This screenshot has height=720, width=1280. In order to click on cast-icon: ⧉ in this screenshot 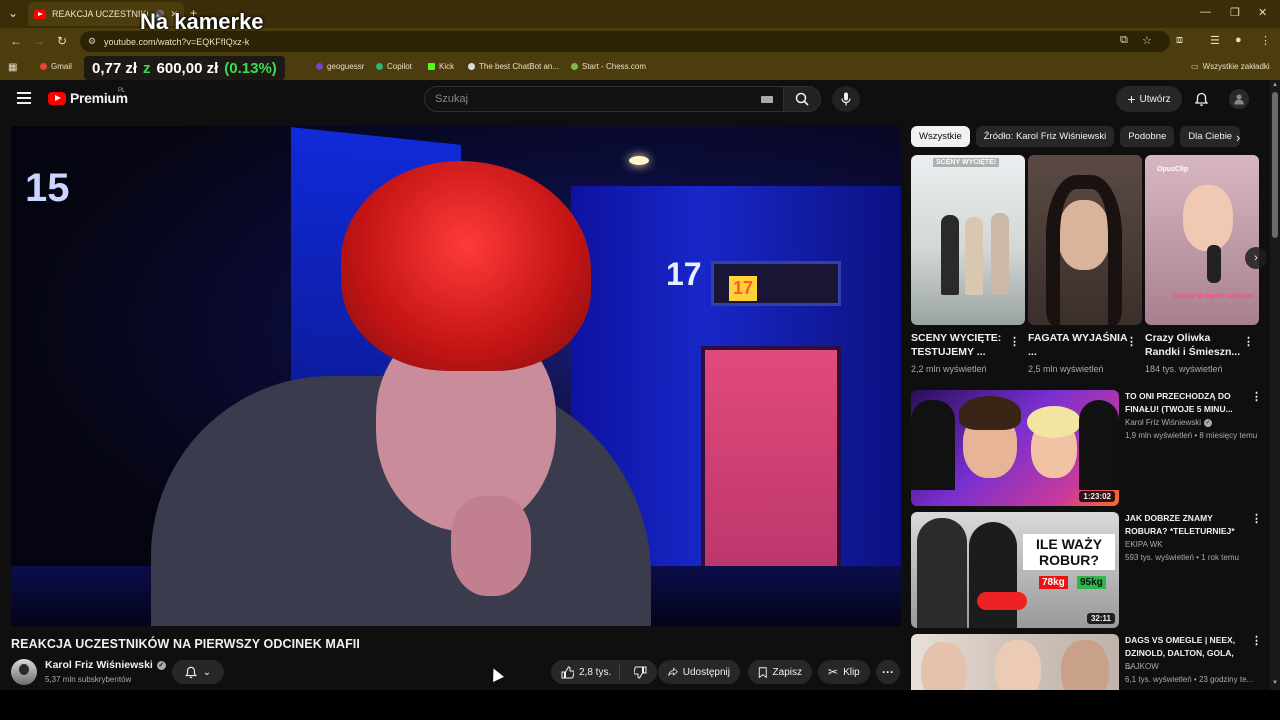, I will do `click(1124, 40)`.